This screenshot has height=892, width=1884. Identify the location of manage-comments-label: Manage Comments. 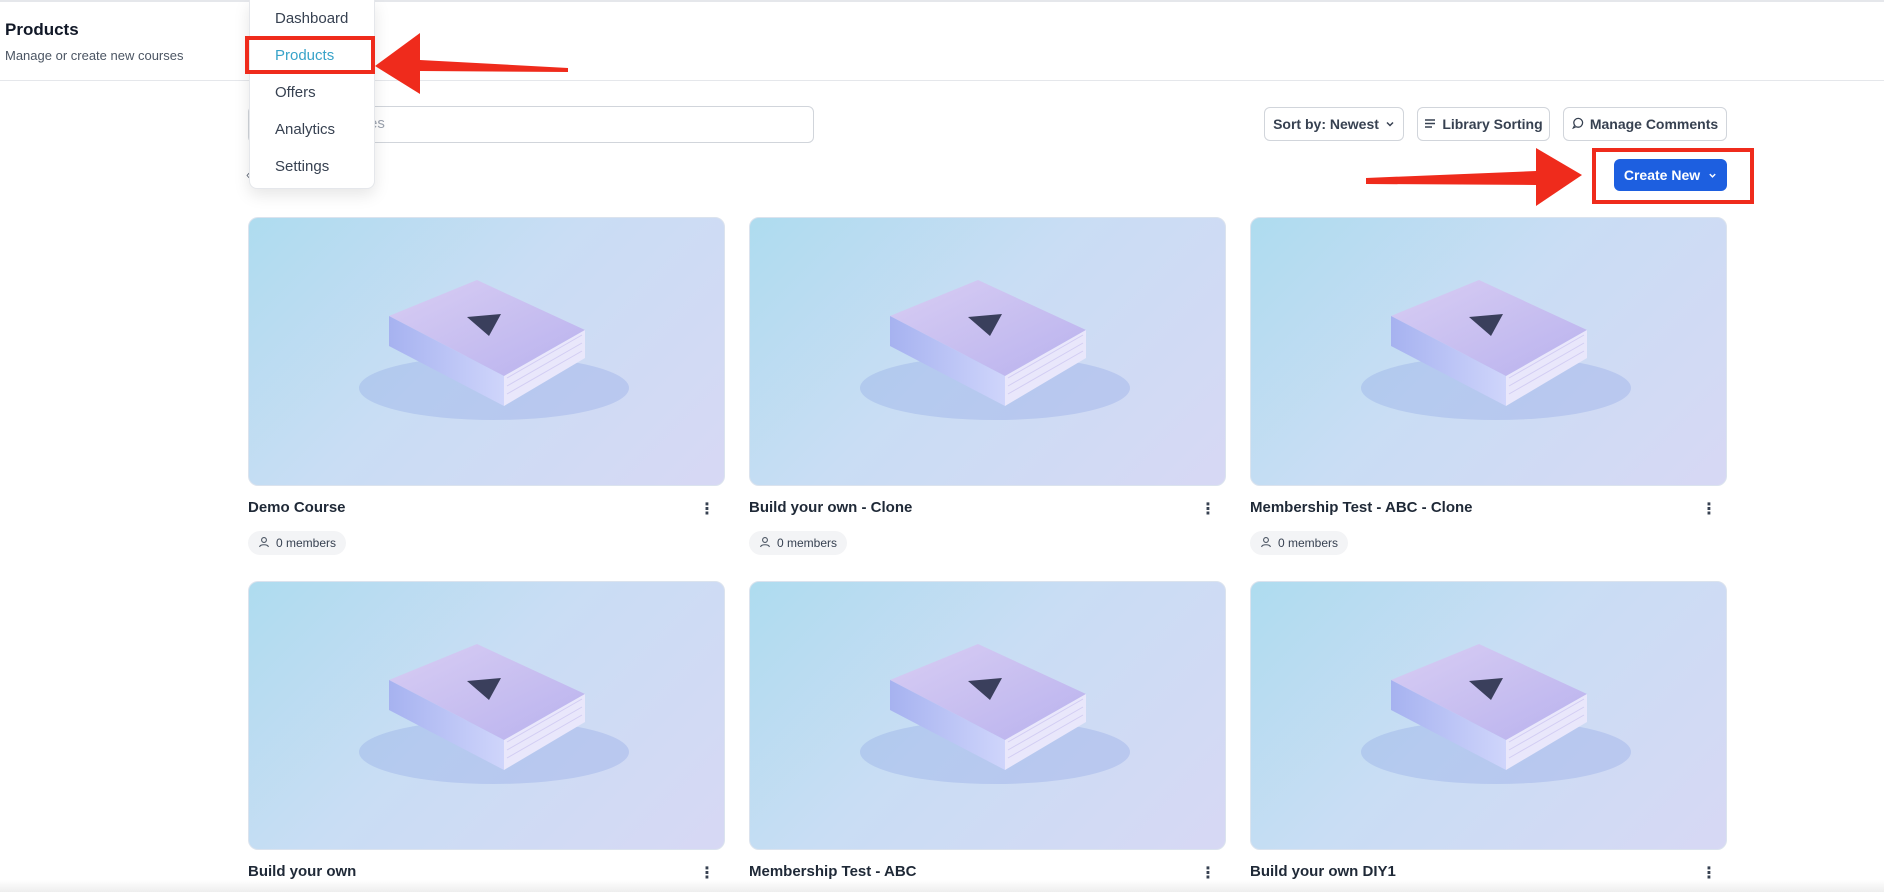
(1654, 124).